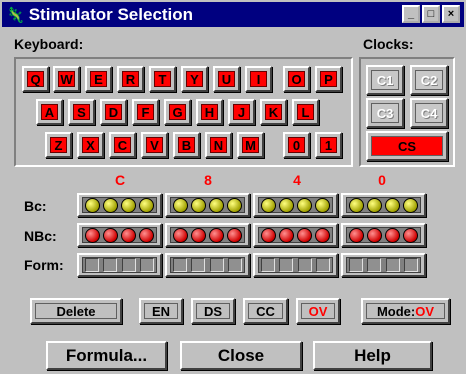  What do you see at coordinates (186, 145) in the screenshot?
I see `key-b: B` at bounding box center [186, 145].